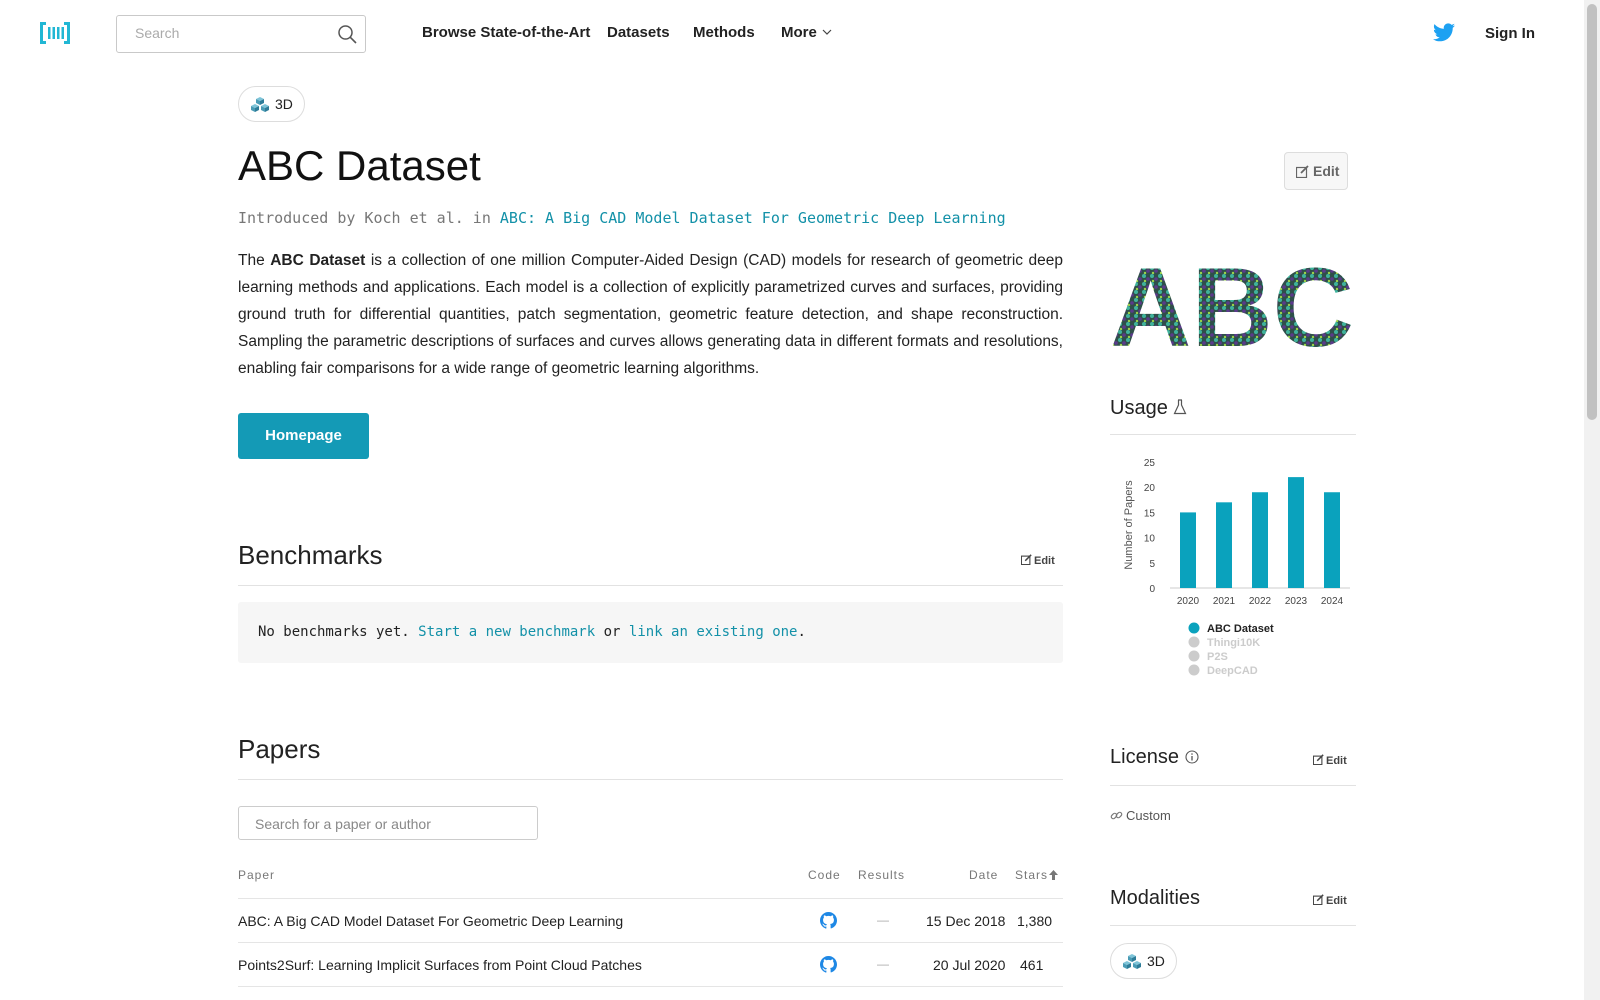  What do you see at coordinates (1224, 545) in the screenshot?
I see `bar-2021` at bounding box center [1224, 545].